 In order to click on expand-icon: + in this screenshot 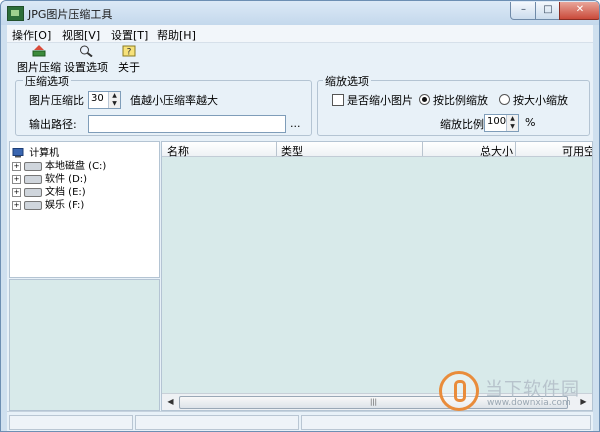, I will do `click(16, 205)`.